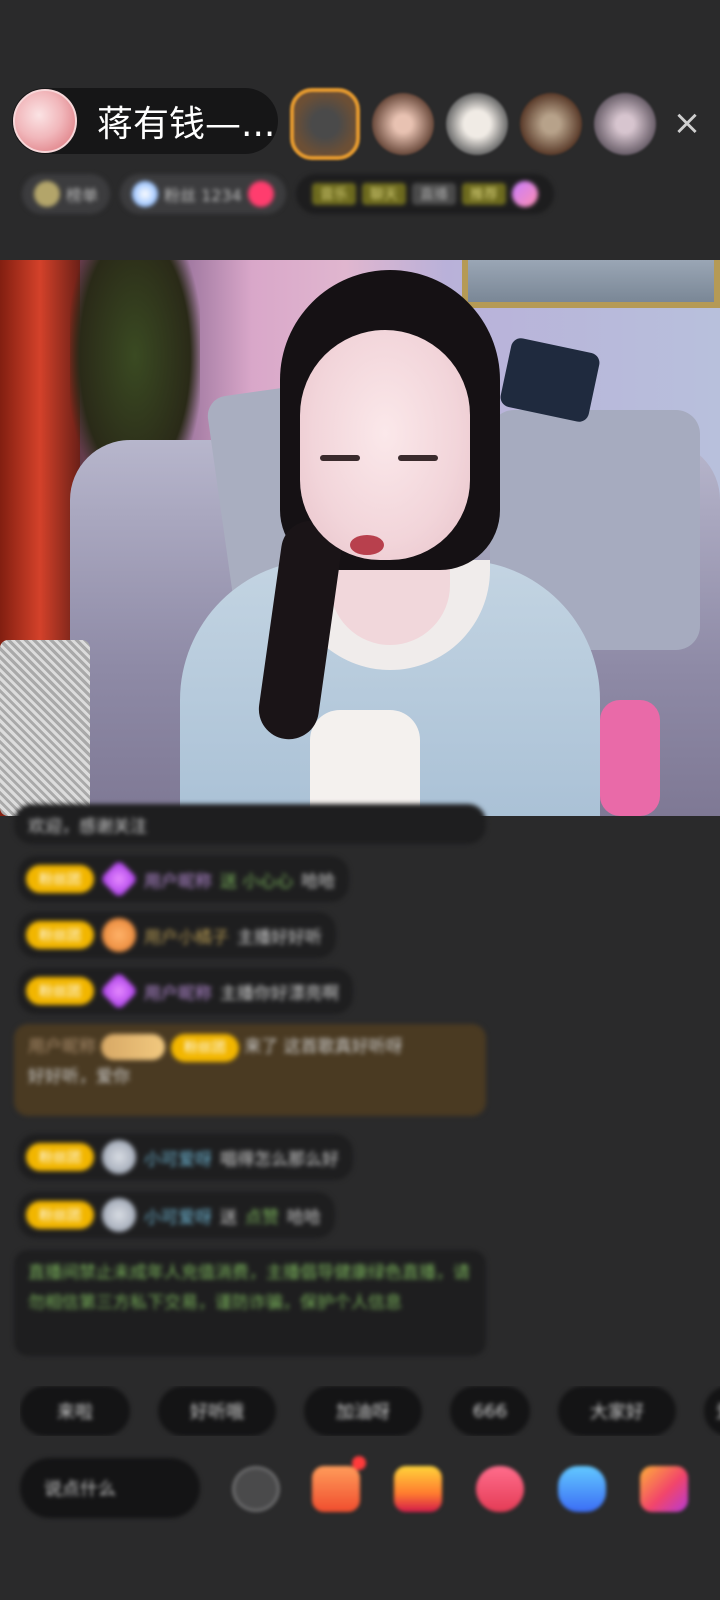 Image resolution: width=720 pixels, height=1600 pixels. What do you see at coordinates (617, 1411) in the screenshot?
I see `quick-reply-button: 大家好` at bounding box center [617, 1411].